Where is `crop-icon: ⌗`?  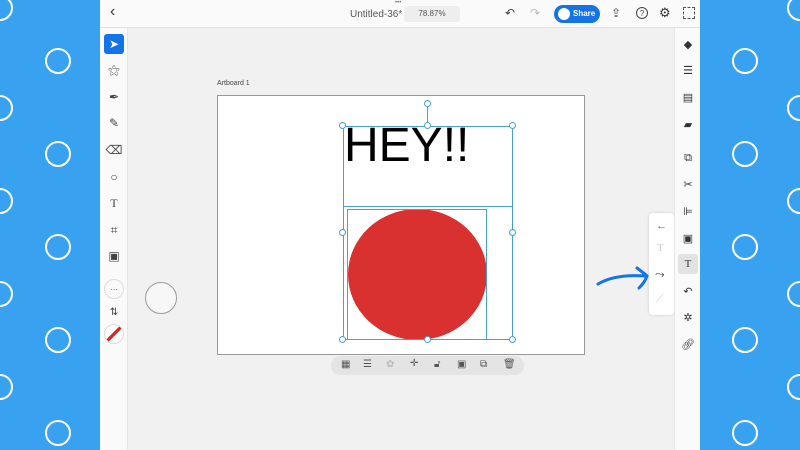 crop-icon: ⌗ is located at coordinates (114, 230).